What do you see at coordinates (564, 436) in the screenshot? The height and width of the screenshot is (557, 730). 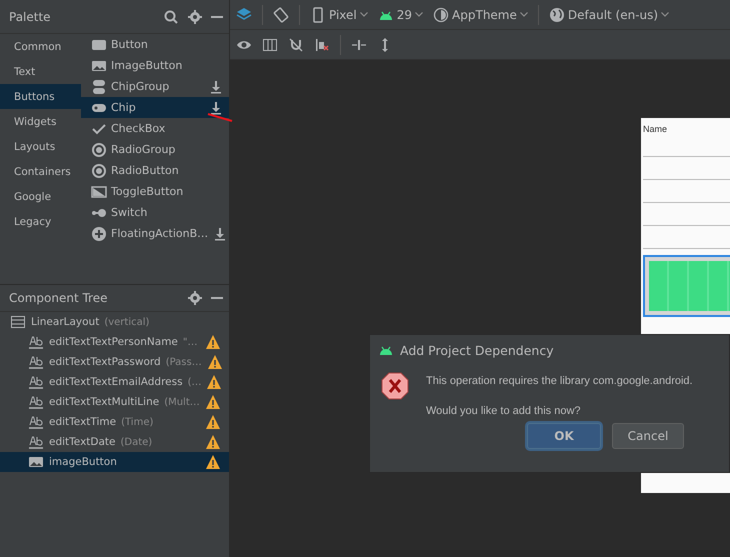 I see `dialog-button: OK` at bounding box center [564, 436].